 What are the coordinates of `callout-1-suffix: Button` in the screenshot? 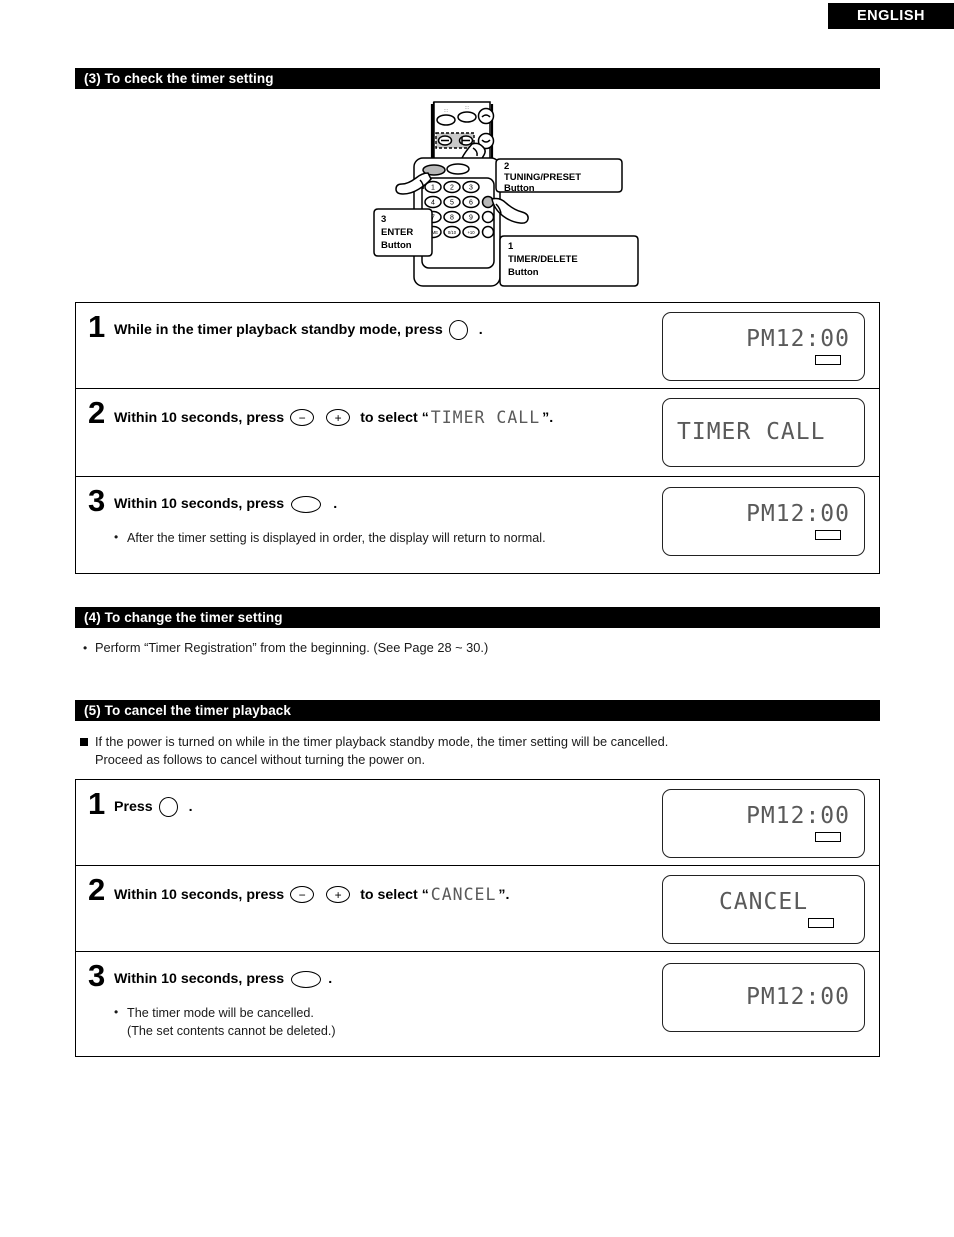 It's located at (523, 272).